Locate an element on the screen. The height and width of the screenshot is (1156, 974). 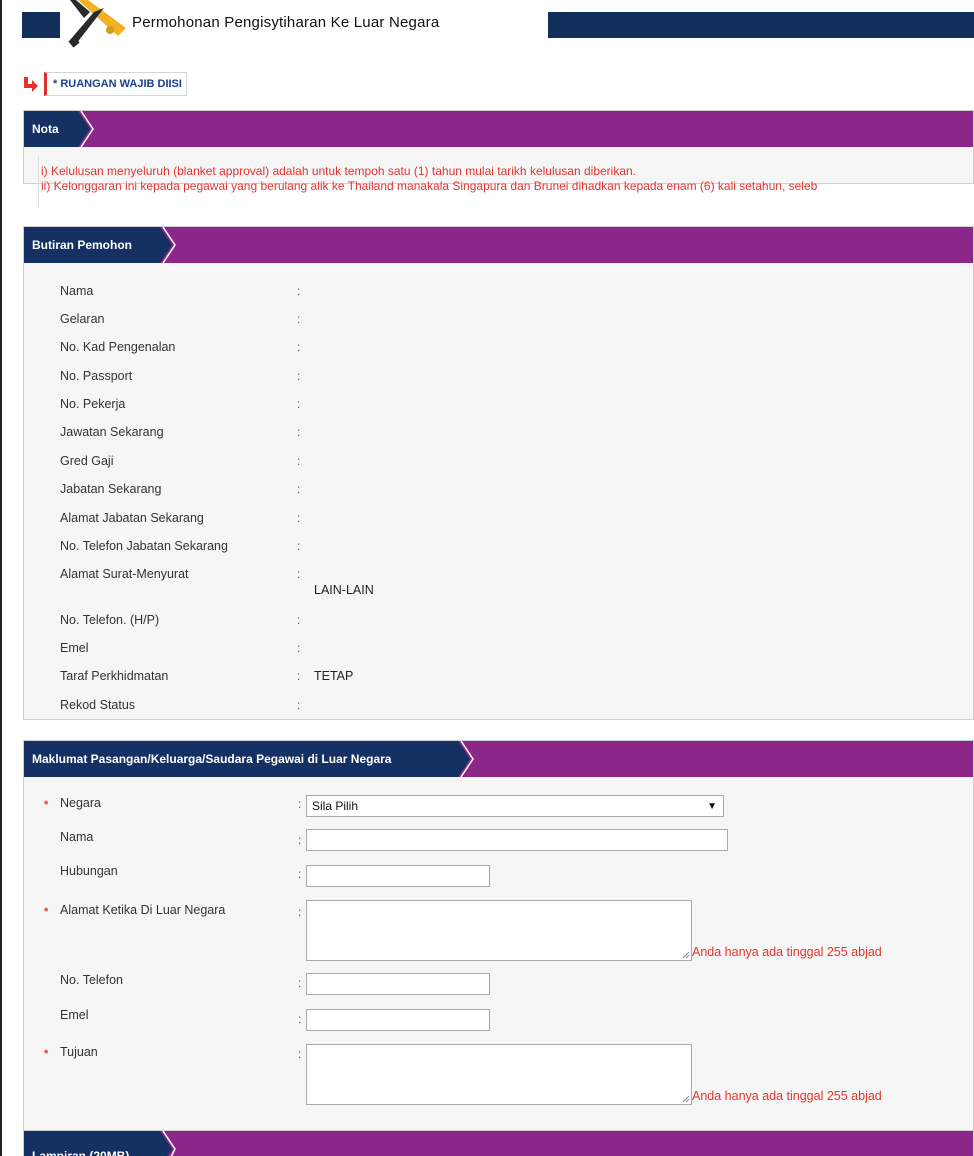
nama-input is located at coordinates (517, 840).